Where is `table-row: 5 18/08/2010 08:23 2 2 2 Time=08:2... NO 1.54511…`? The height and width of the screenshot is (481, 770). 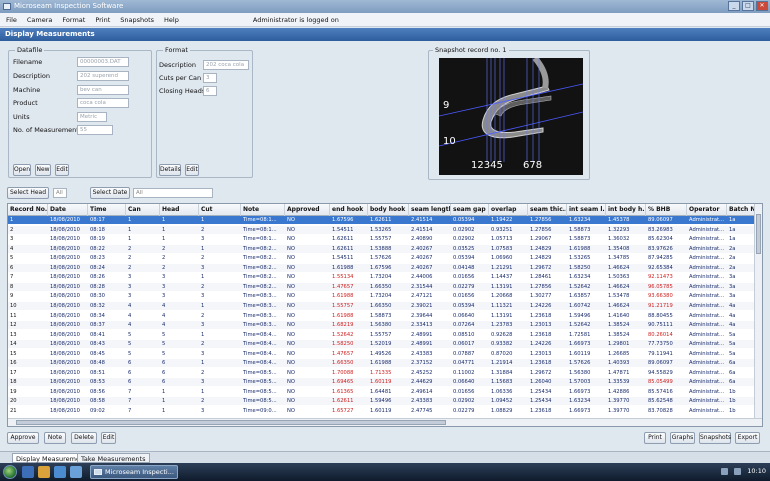 table-row: 5 18/08/2010 08:23 2 2 2 Time=08:2... NO 1.54511… is located at coordinates (382, 258).